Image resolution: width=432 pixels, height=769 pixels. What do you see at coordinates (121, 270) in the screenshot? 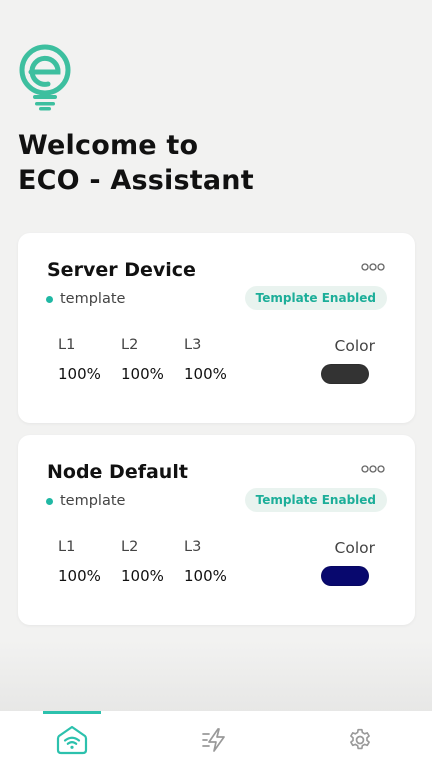
I see `device-name: Server Device` at bounding box center [121, 270].